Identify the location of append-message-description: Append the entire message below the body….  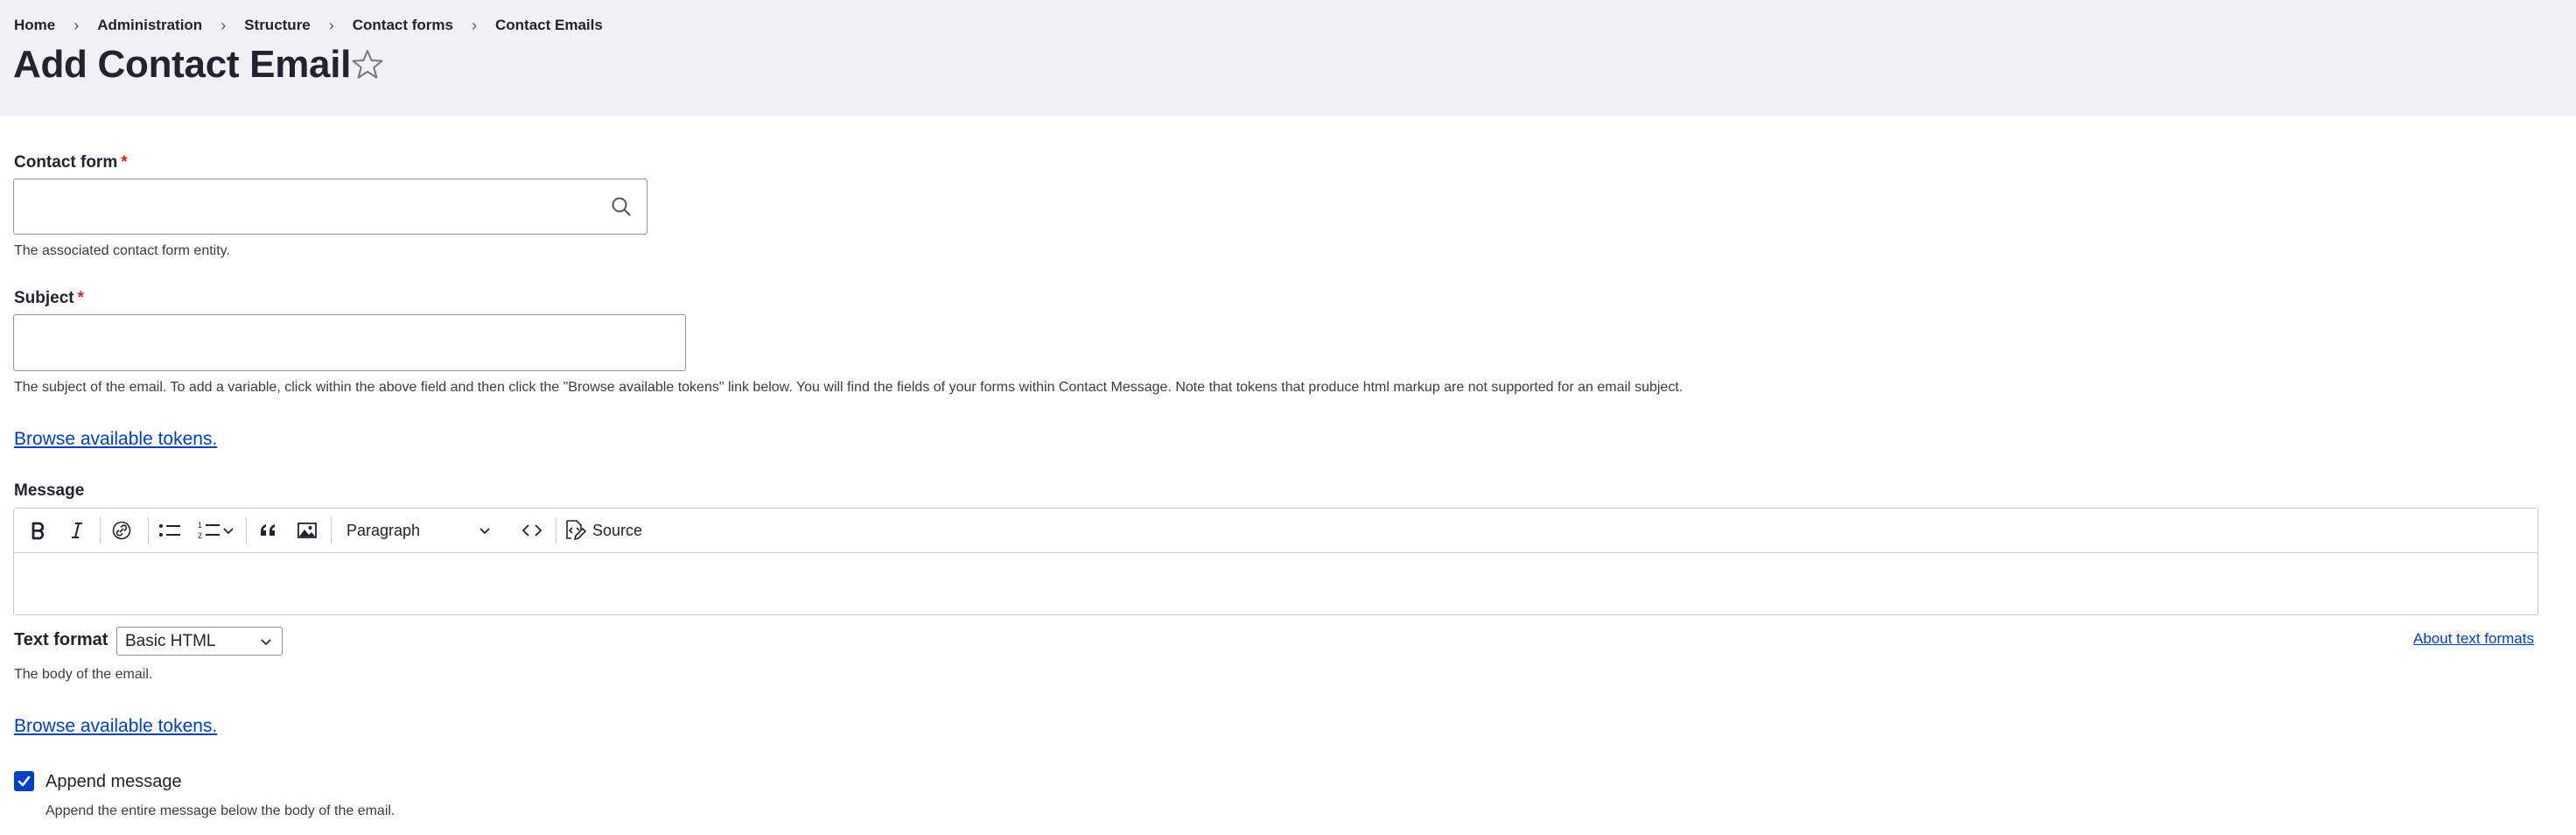
(221, 810).